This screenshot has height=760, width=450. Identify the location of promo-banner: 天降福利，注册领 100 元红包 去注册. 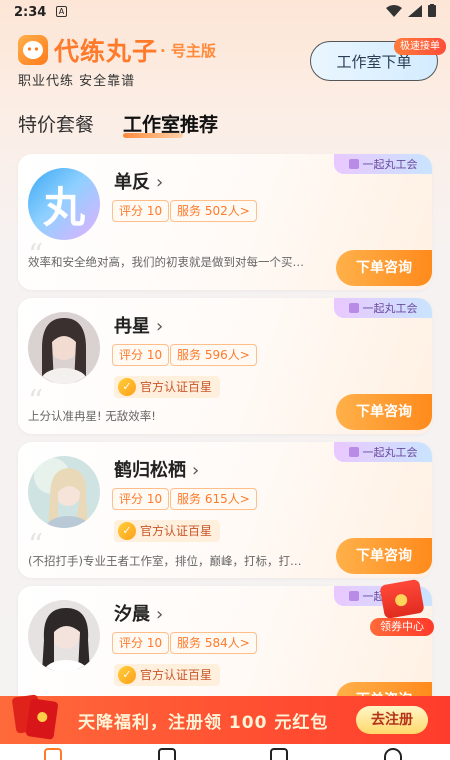
(225, 719).